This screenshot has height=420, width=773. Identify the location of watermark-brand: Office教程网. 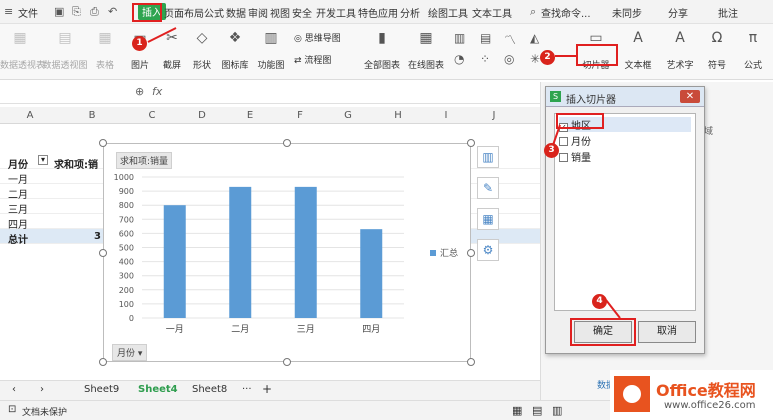
(706, 390).